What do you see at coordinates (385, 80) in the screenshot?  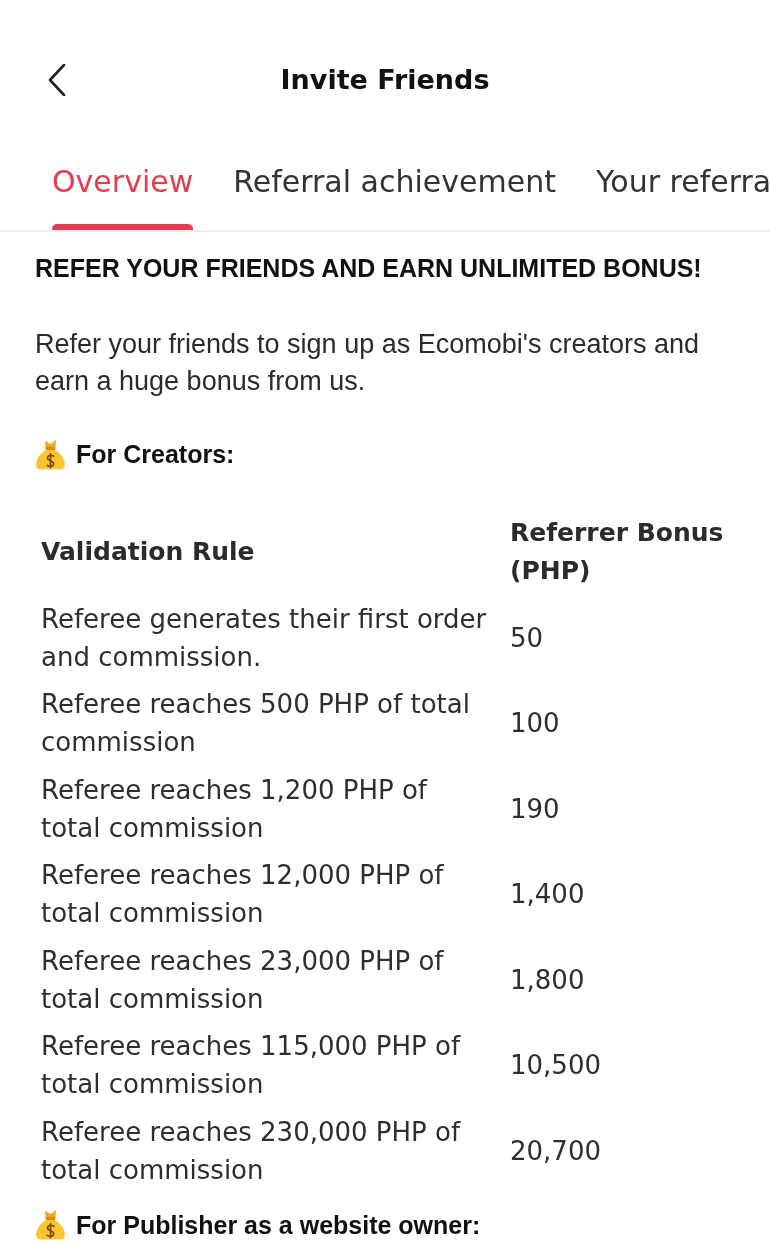 I see `page-title: Invite Friends` at bounding box center [385, 80].